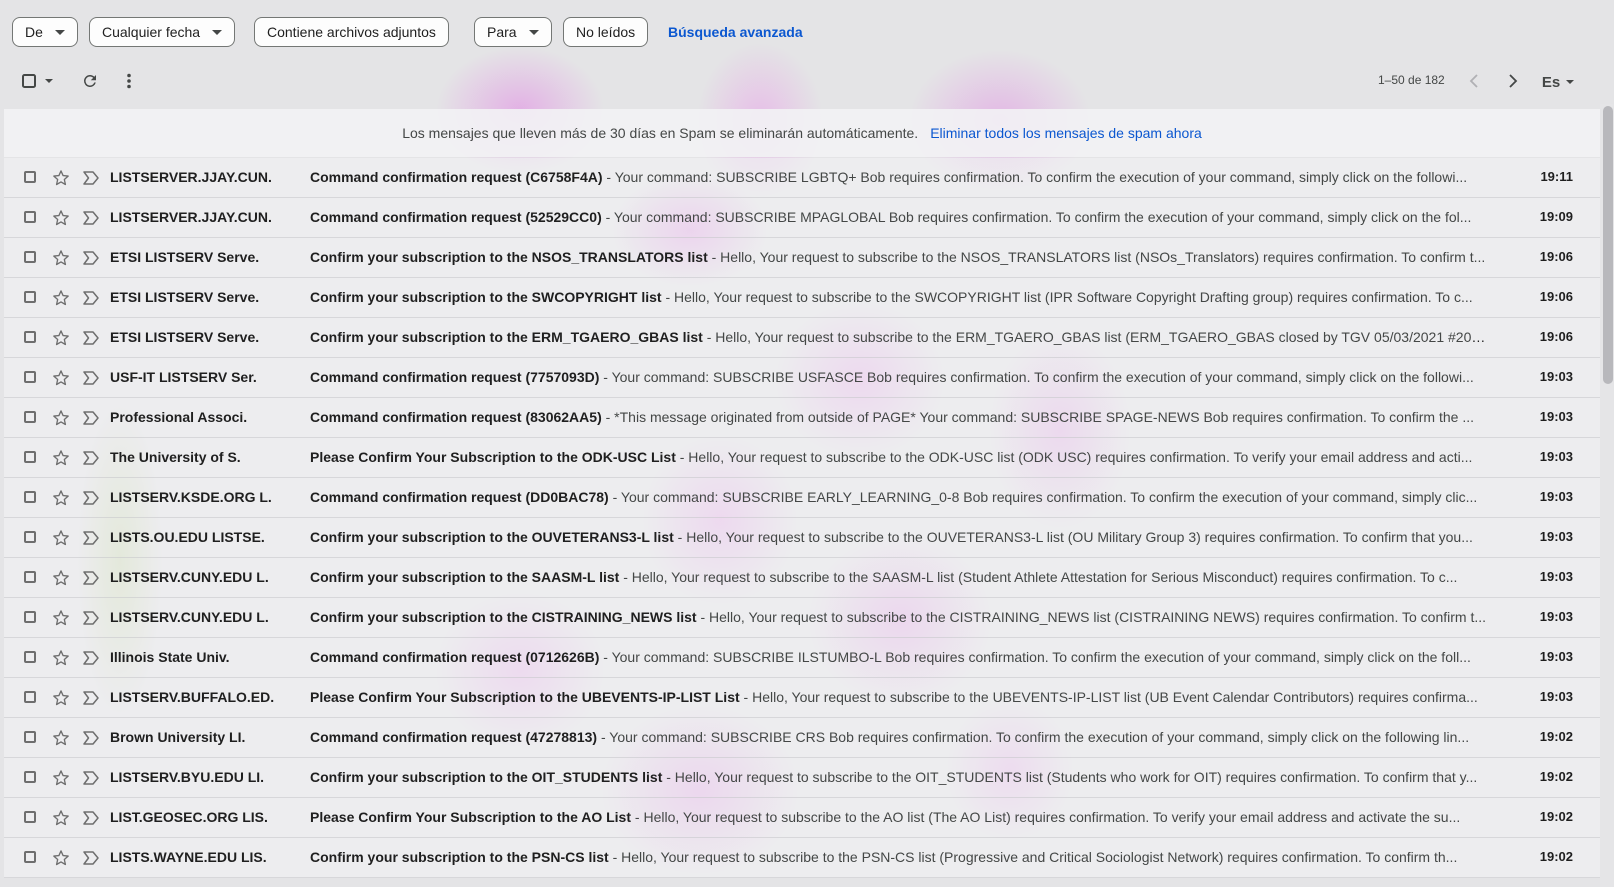 The width and height of the screenshot is (1614, 887). What do you see at coordinates (606, 32) in the screenshot?
I see `unread-filter-chip: No leídos` at bounding box center [606, 32].